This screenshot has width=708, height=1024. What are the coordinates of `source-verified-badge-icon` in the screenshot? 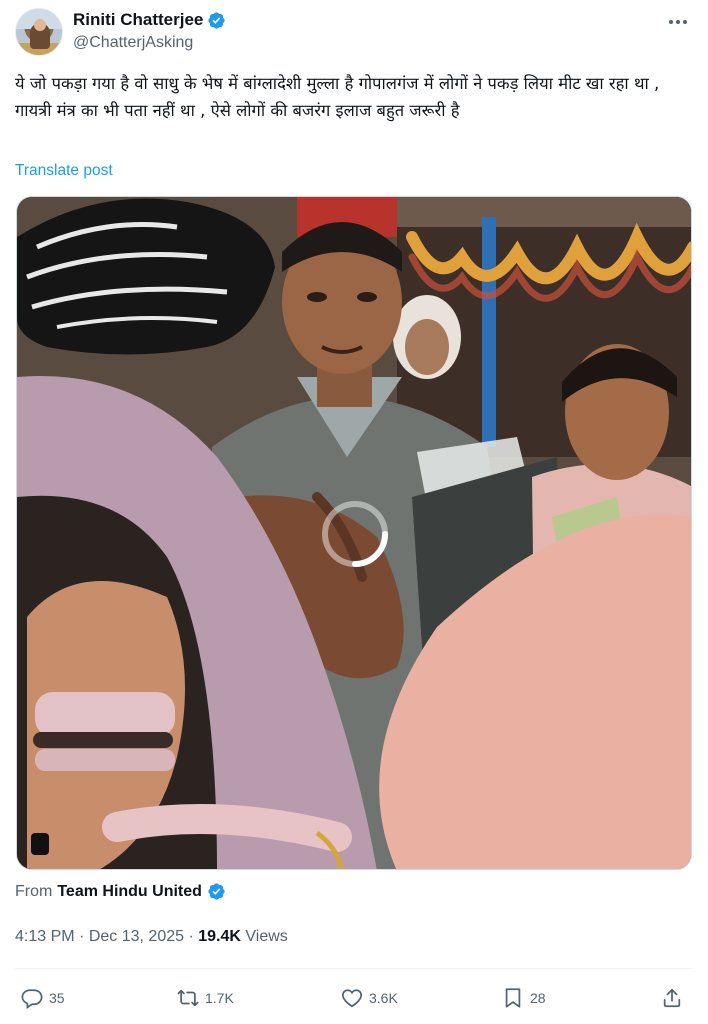 It's located at (216, 891).